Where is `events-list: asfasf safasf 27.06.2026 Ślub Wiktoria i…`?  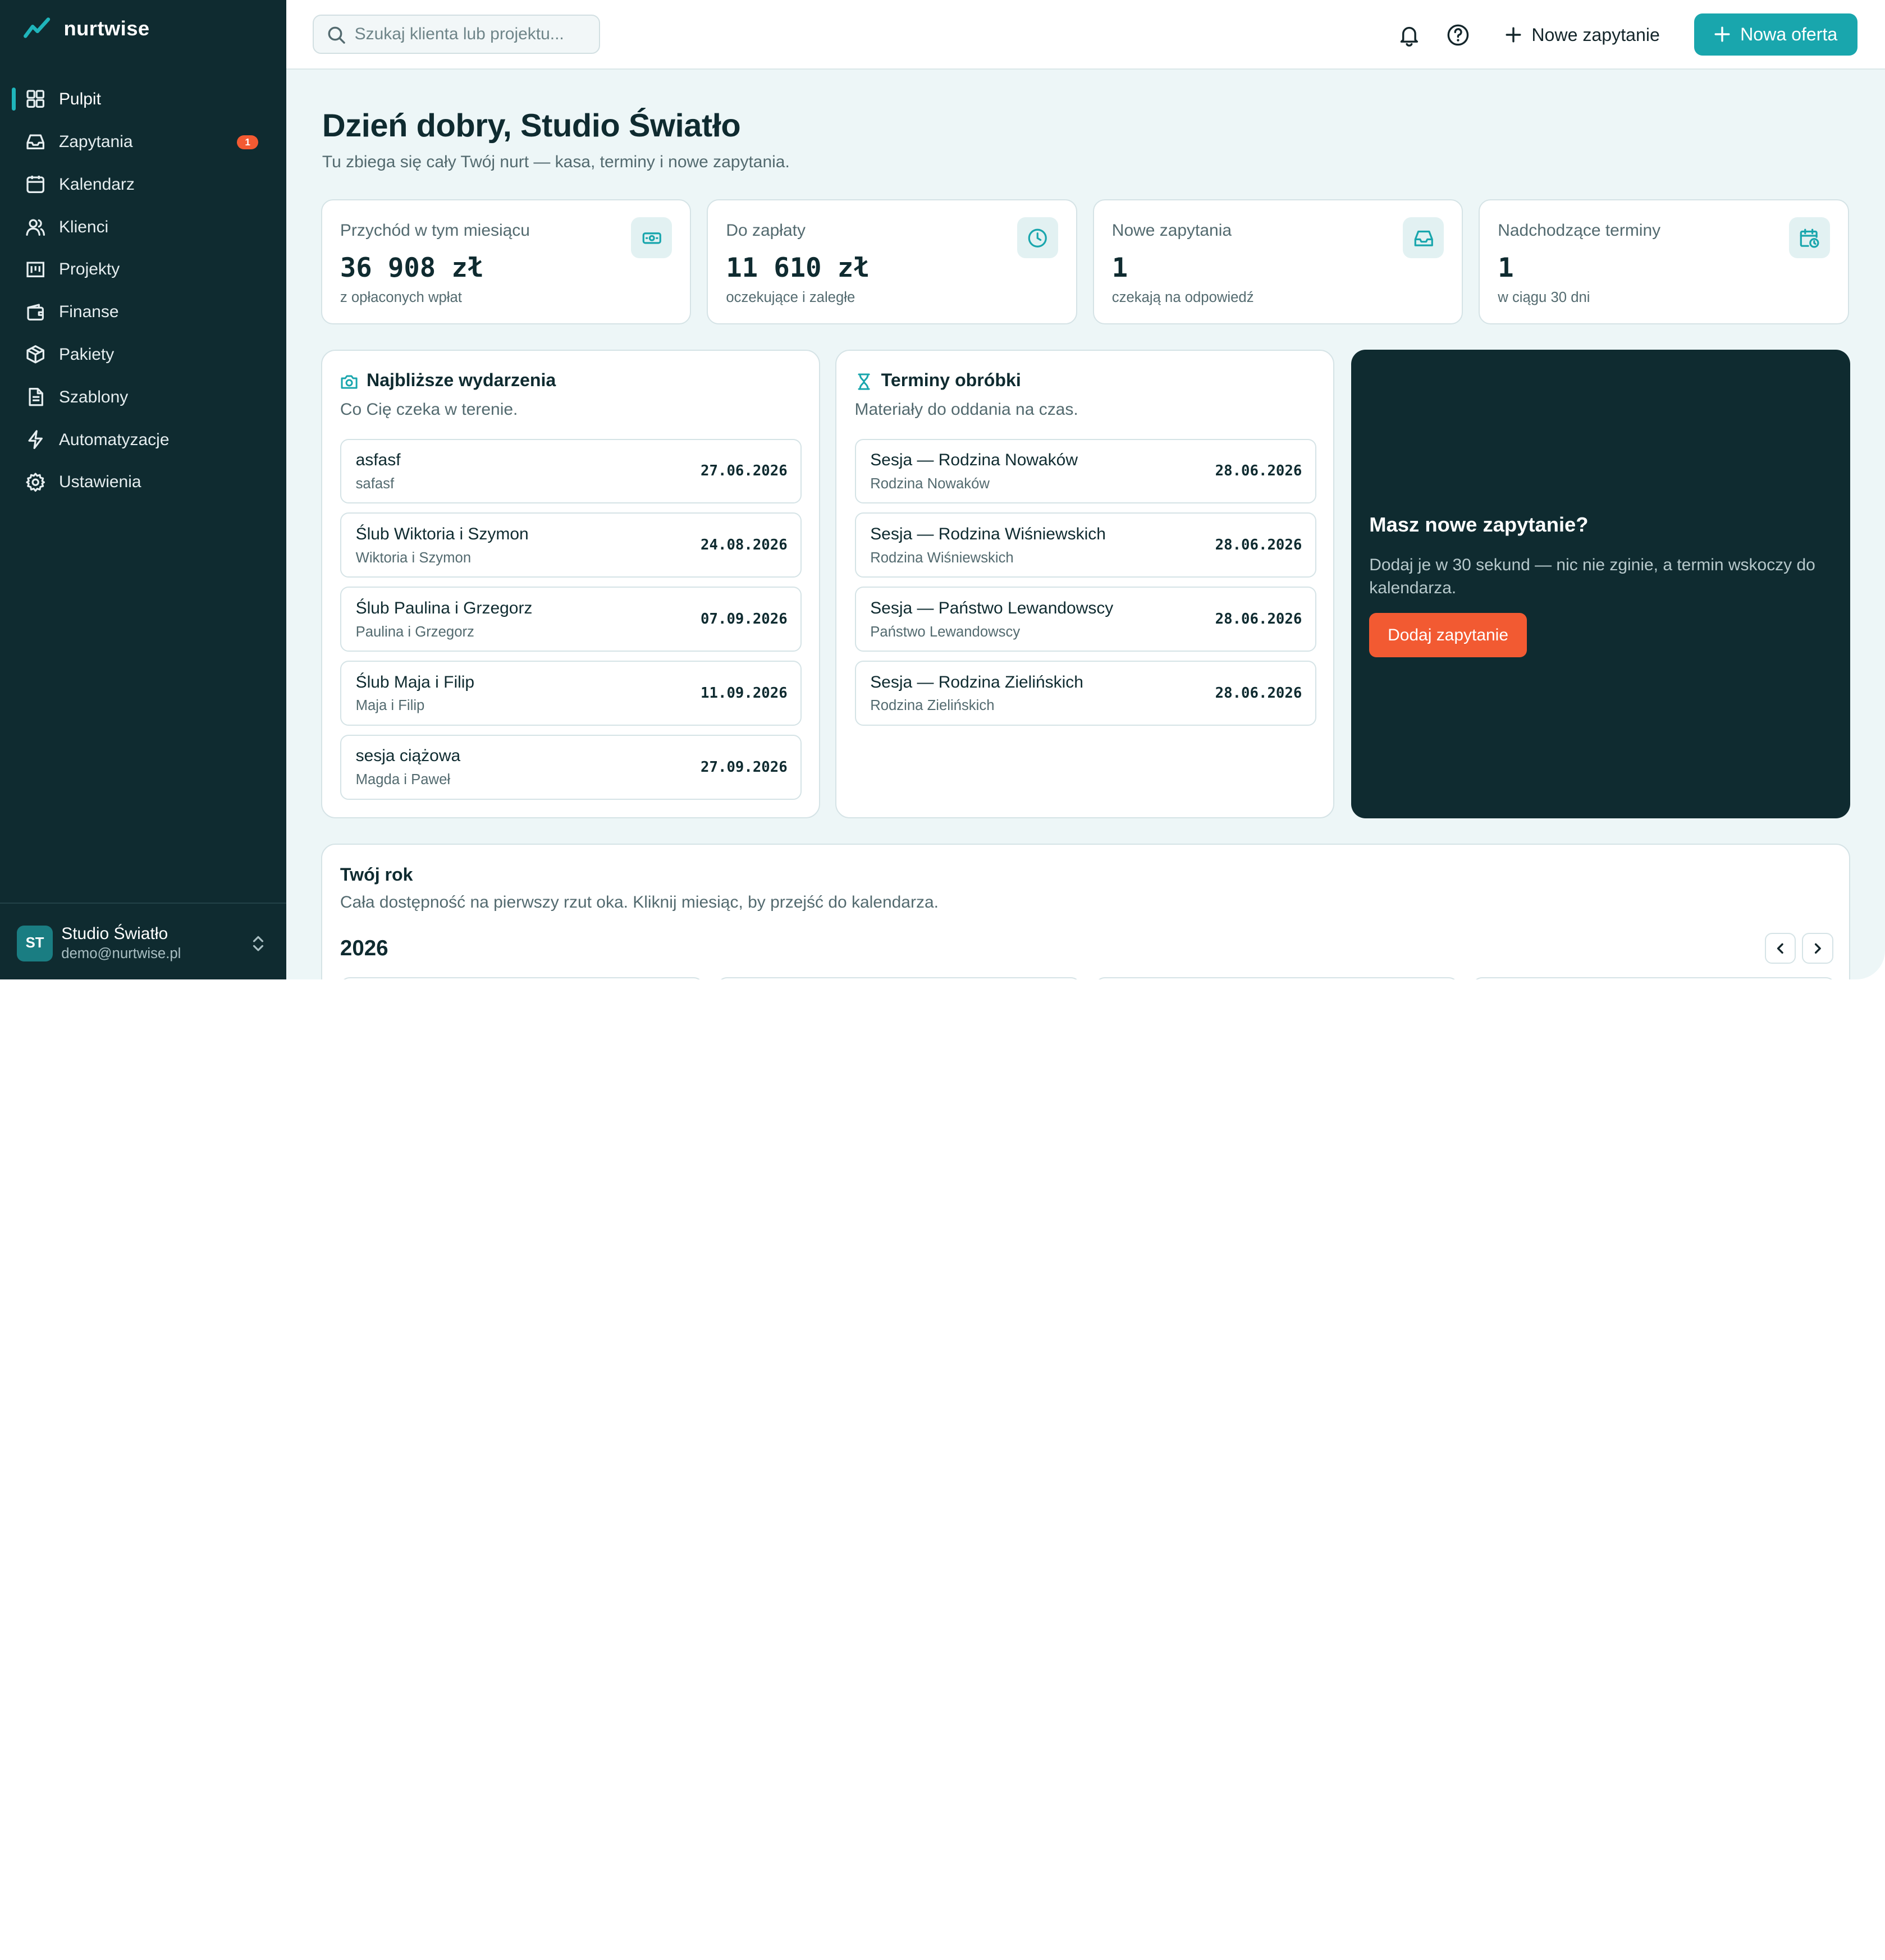
events-list: asfasf safasf 27.06.2026 Ślub Wiktoria i… is located at coordinates (571, 623).